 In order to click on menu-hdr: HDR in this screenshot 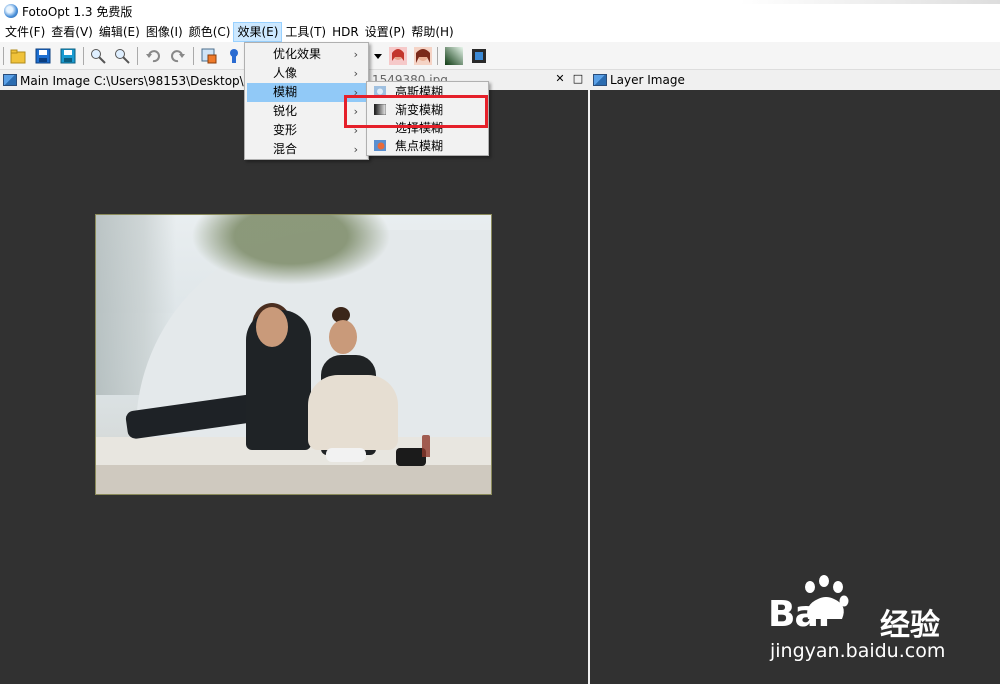, I will do `click(345, 32)`.